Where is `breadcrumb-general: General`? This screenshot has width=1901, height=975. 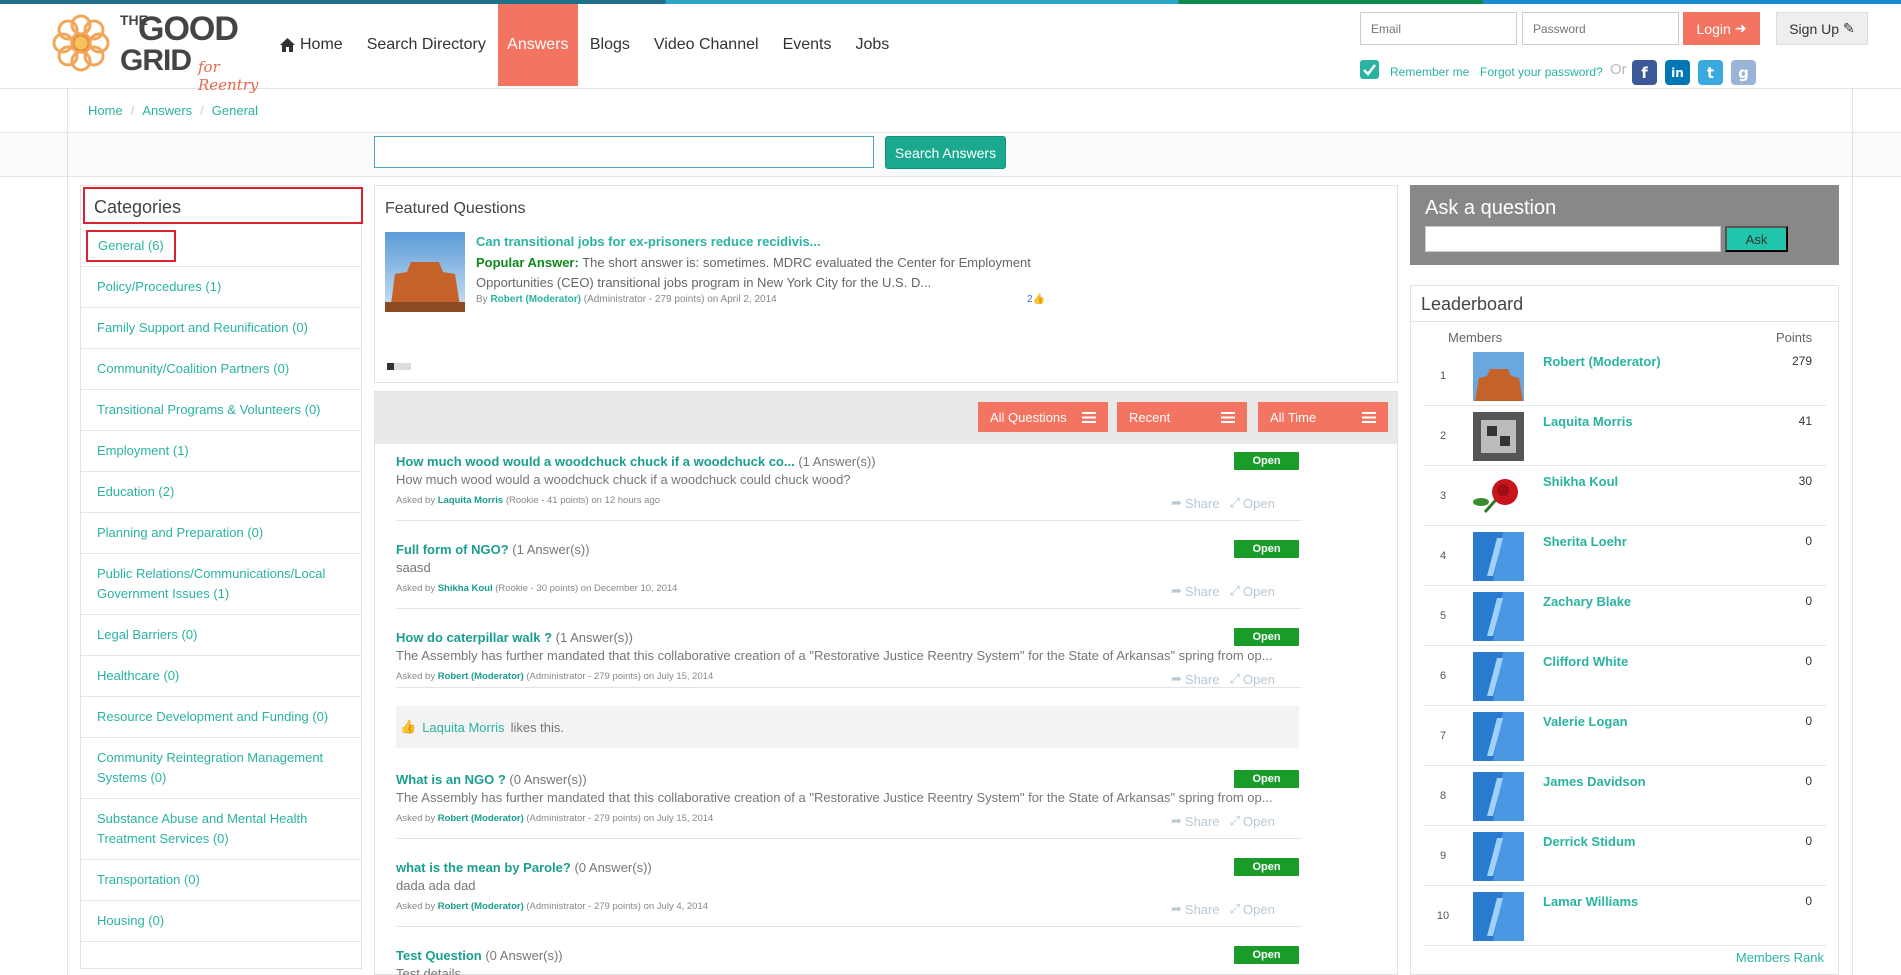 breadcrumb-general: General is located at coordinates (235, 110).